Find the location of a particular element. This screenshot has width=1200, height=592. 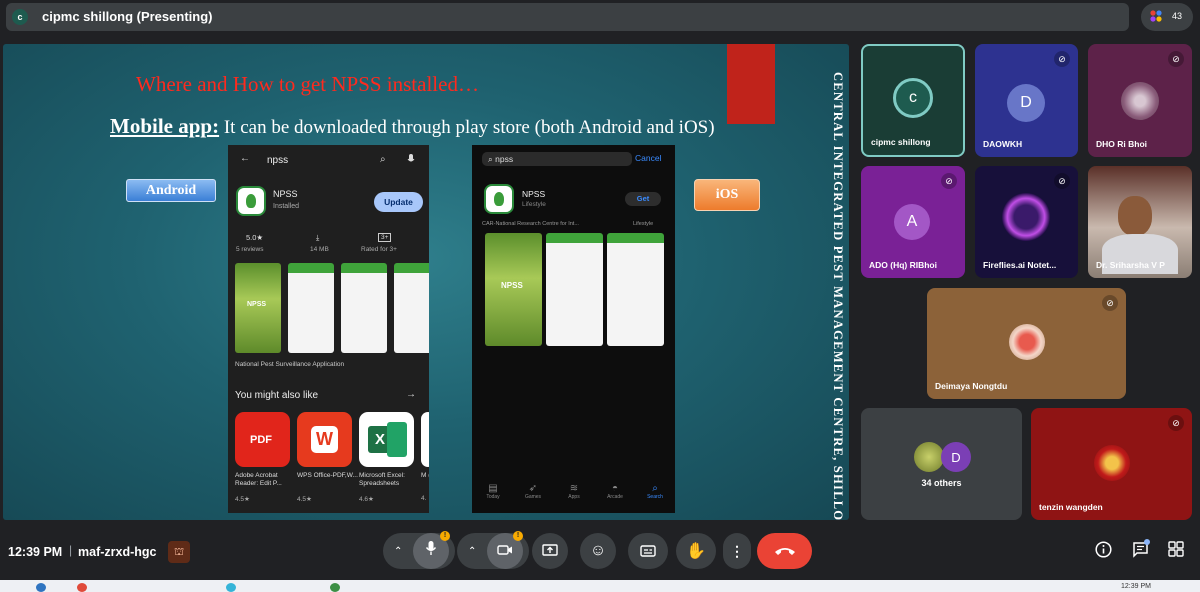

apps-grid-icon is located at coordinates (1176, 549).